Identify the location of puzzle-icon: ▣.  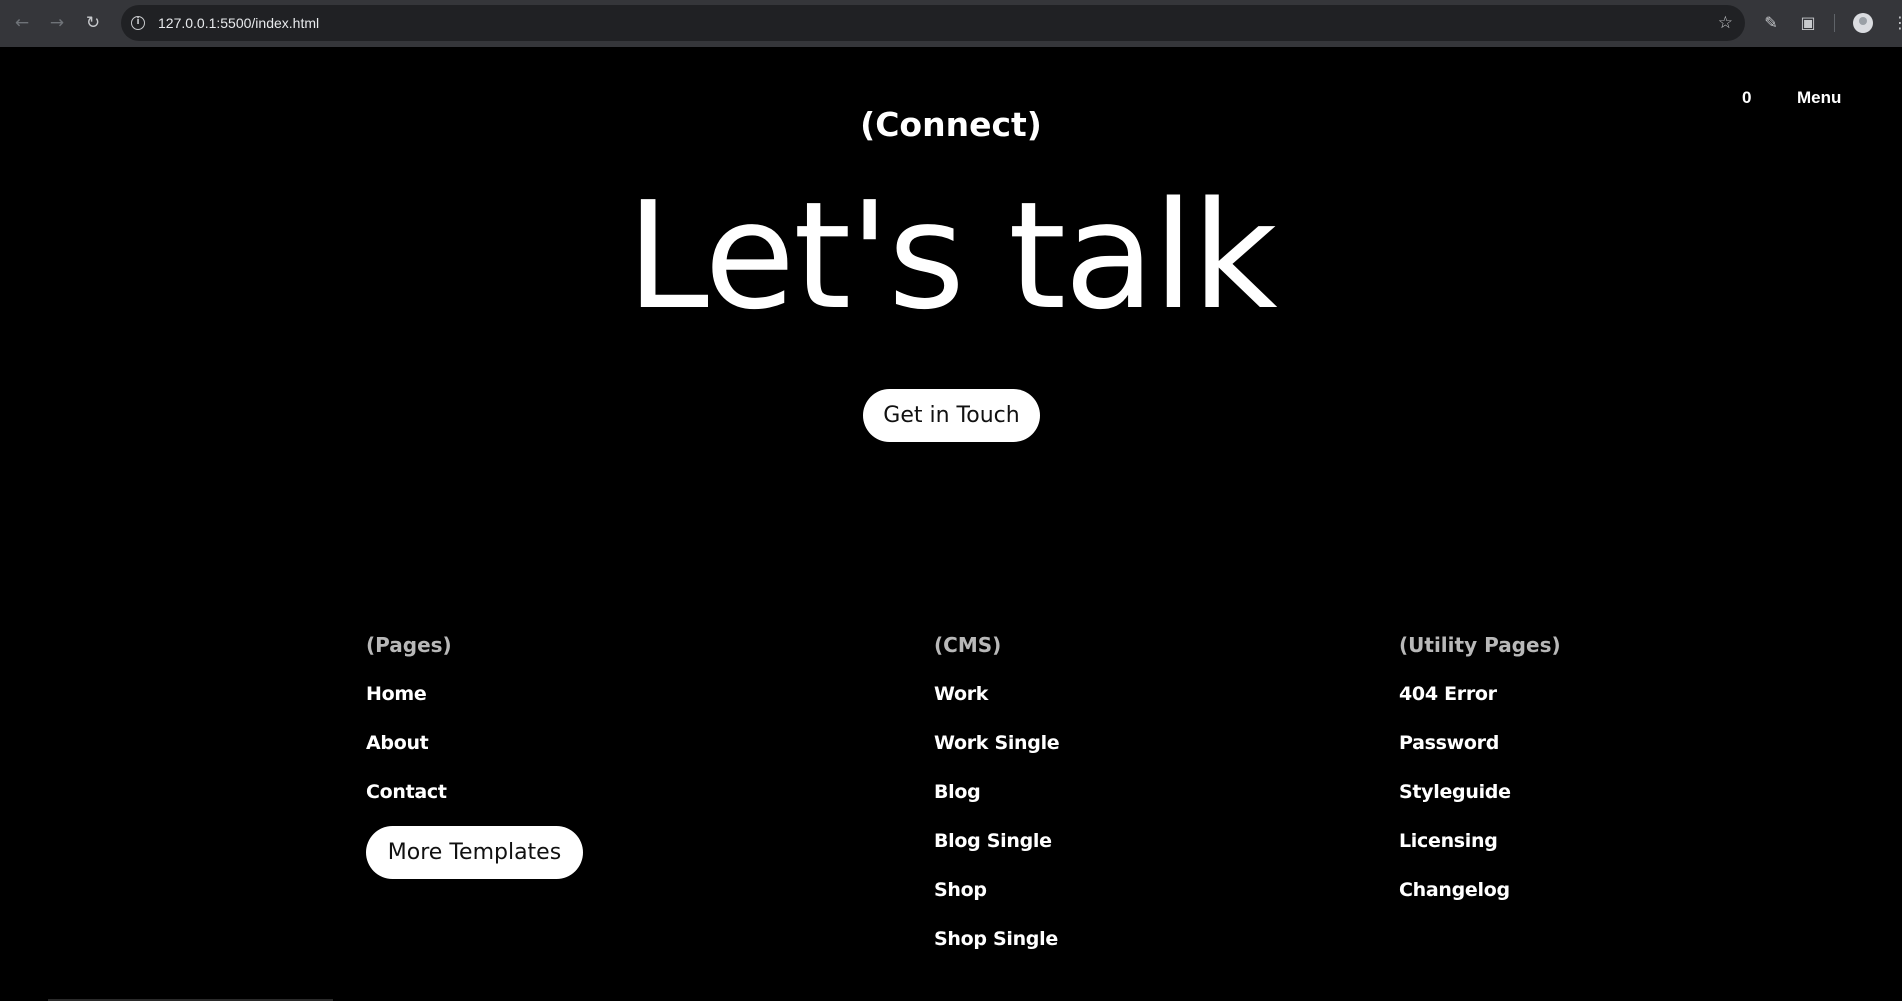
(1808, 23).